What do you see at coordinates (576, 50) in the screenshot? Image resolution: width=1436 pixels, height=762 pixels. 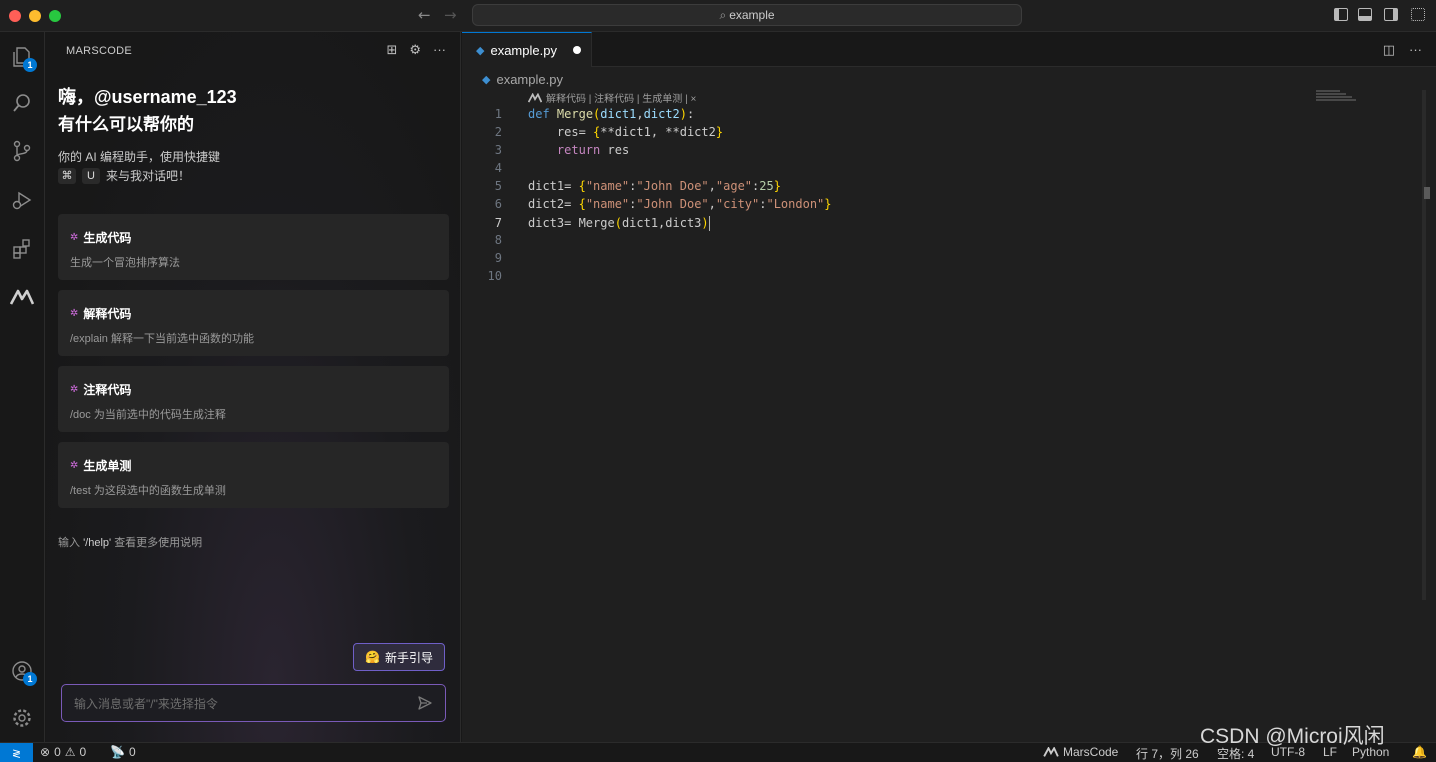 I see `unsaved-dot-icon` at bounding box center [576, 50].